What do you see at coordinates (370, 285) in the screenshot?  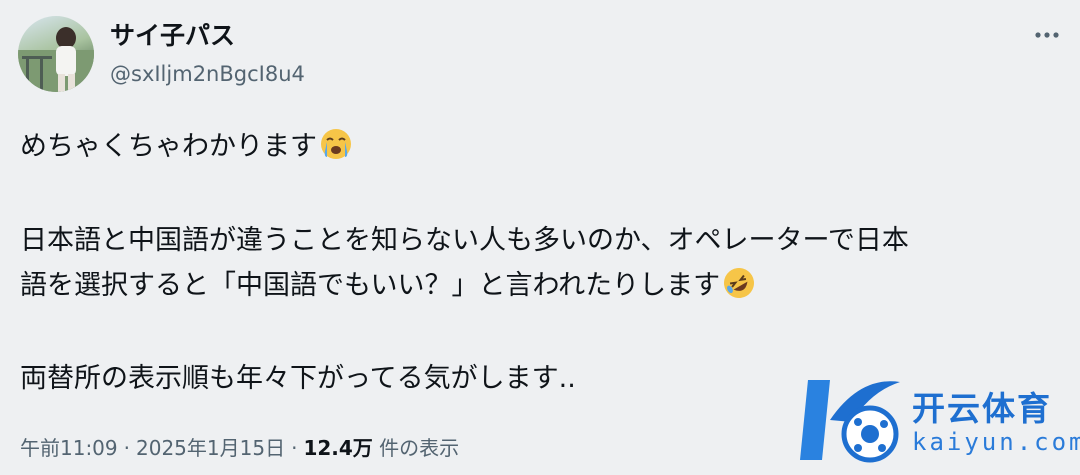 I see `post-text: 語を選択すると「中国語でもいい？」と言われたりします` at bounding box center [370, 285].